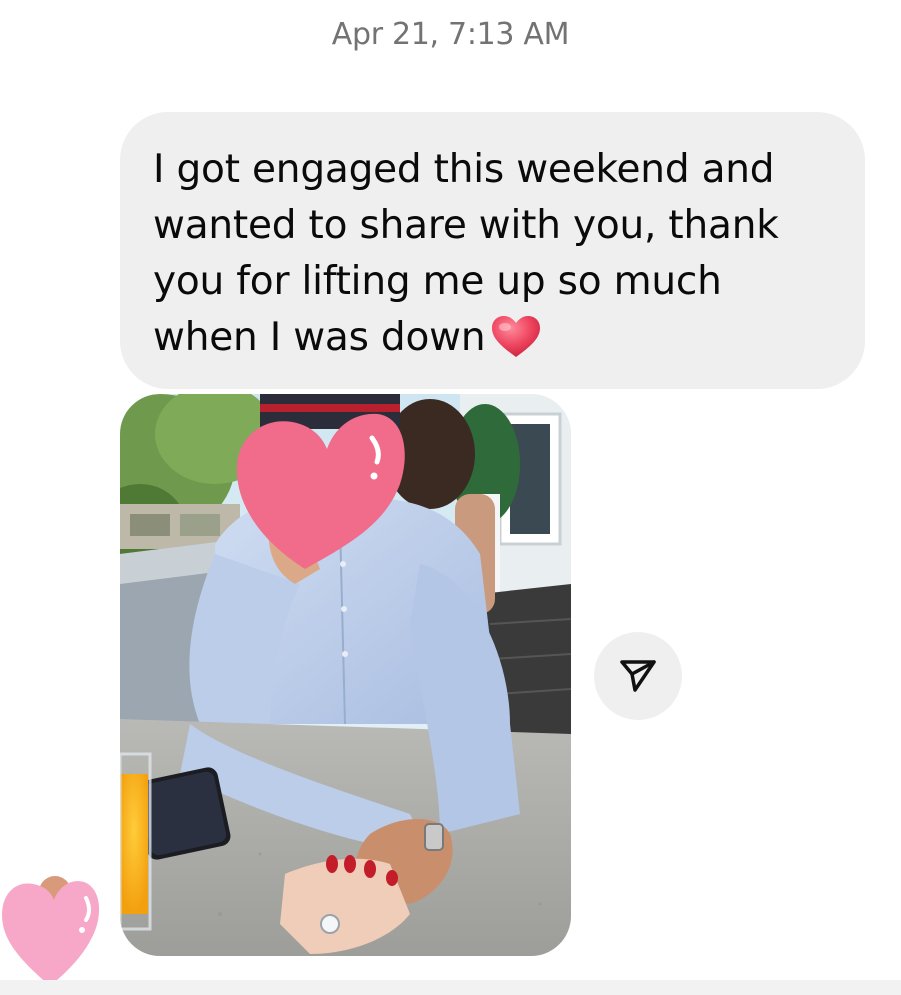  I want to click on paper-plane-icon, so click(638, 676).